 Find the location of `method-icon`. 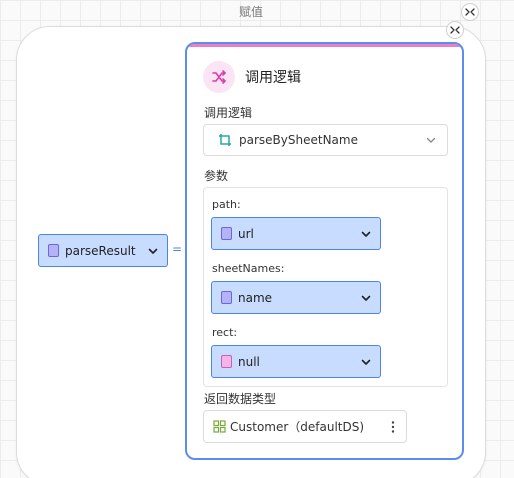

method-icon is located at coordinates (225, 140).